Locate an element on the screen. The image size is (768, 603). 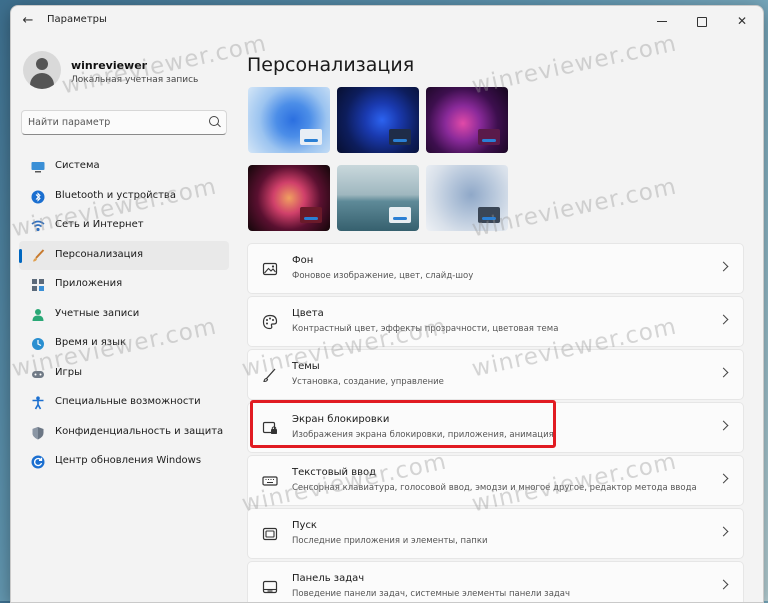
sidebar-item-gaming: Игры is located at coordinates (124, 374).